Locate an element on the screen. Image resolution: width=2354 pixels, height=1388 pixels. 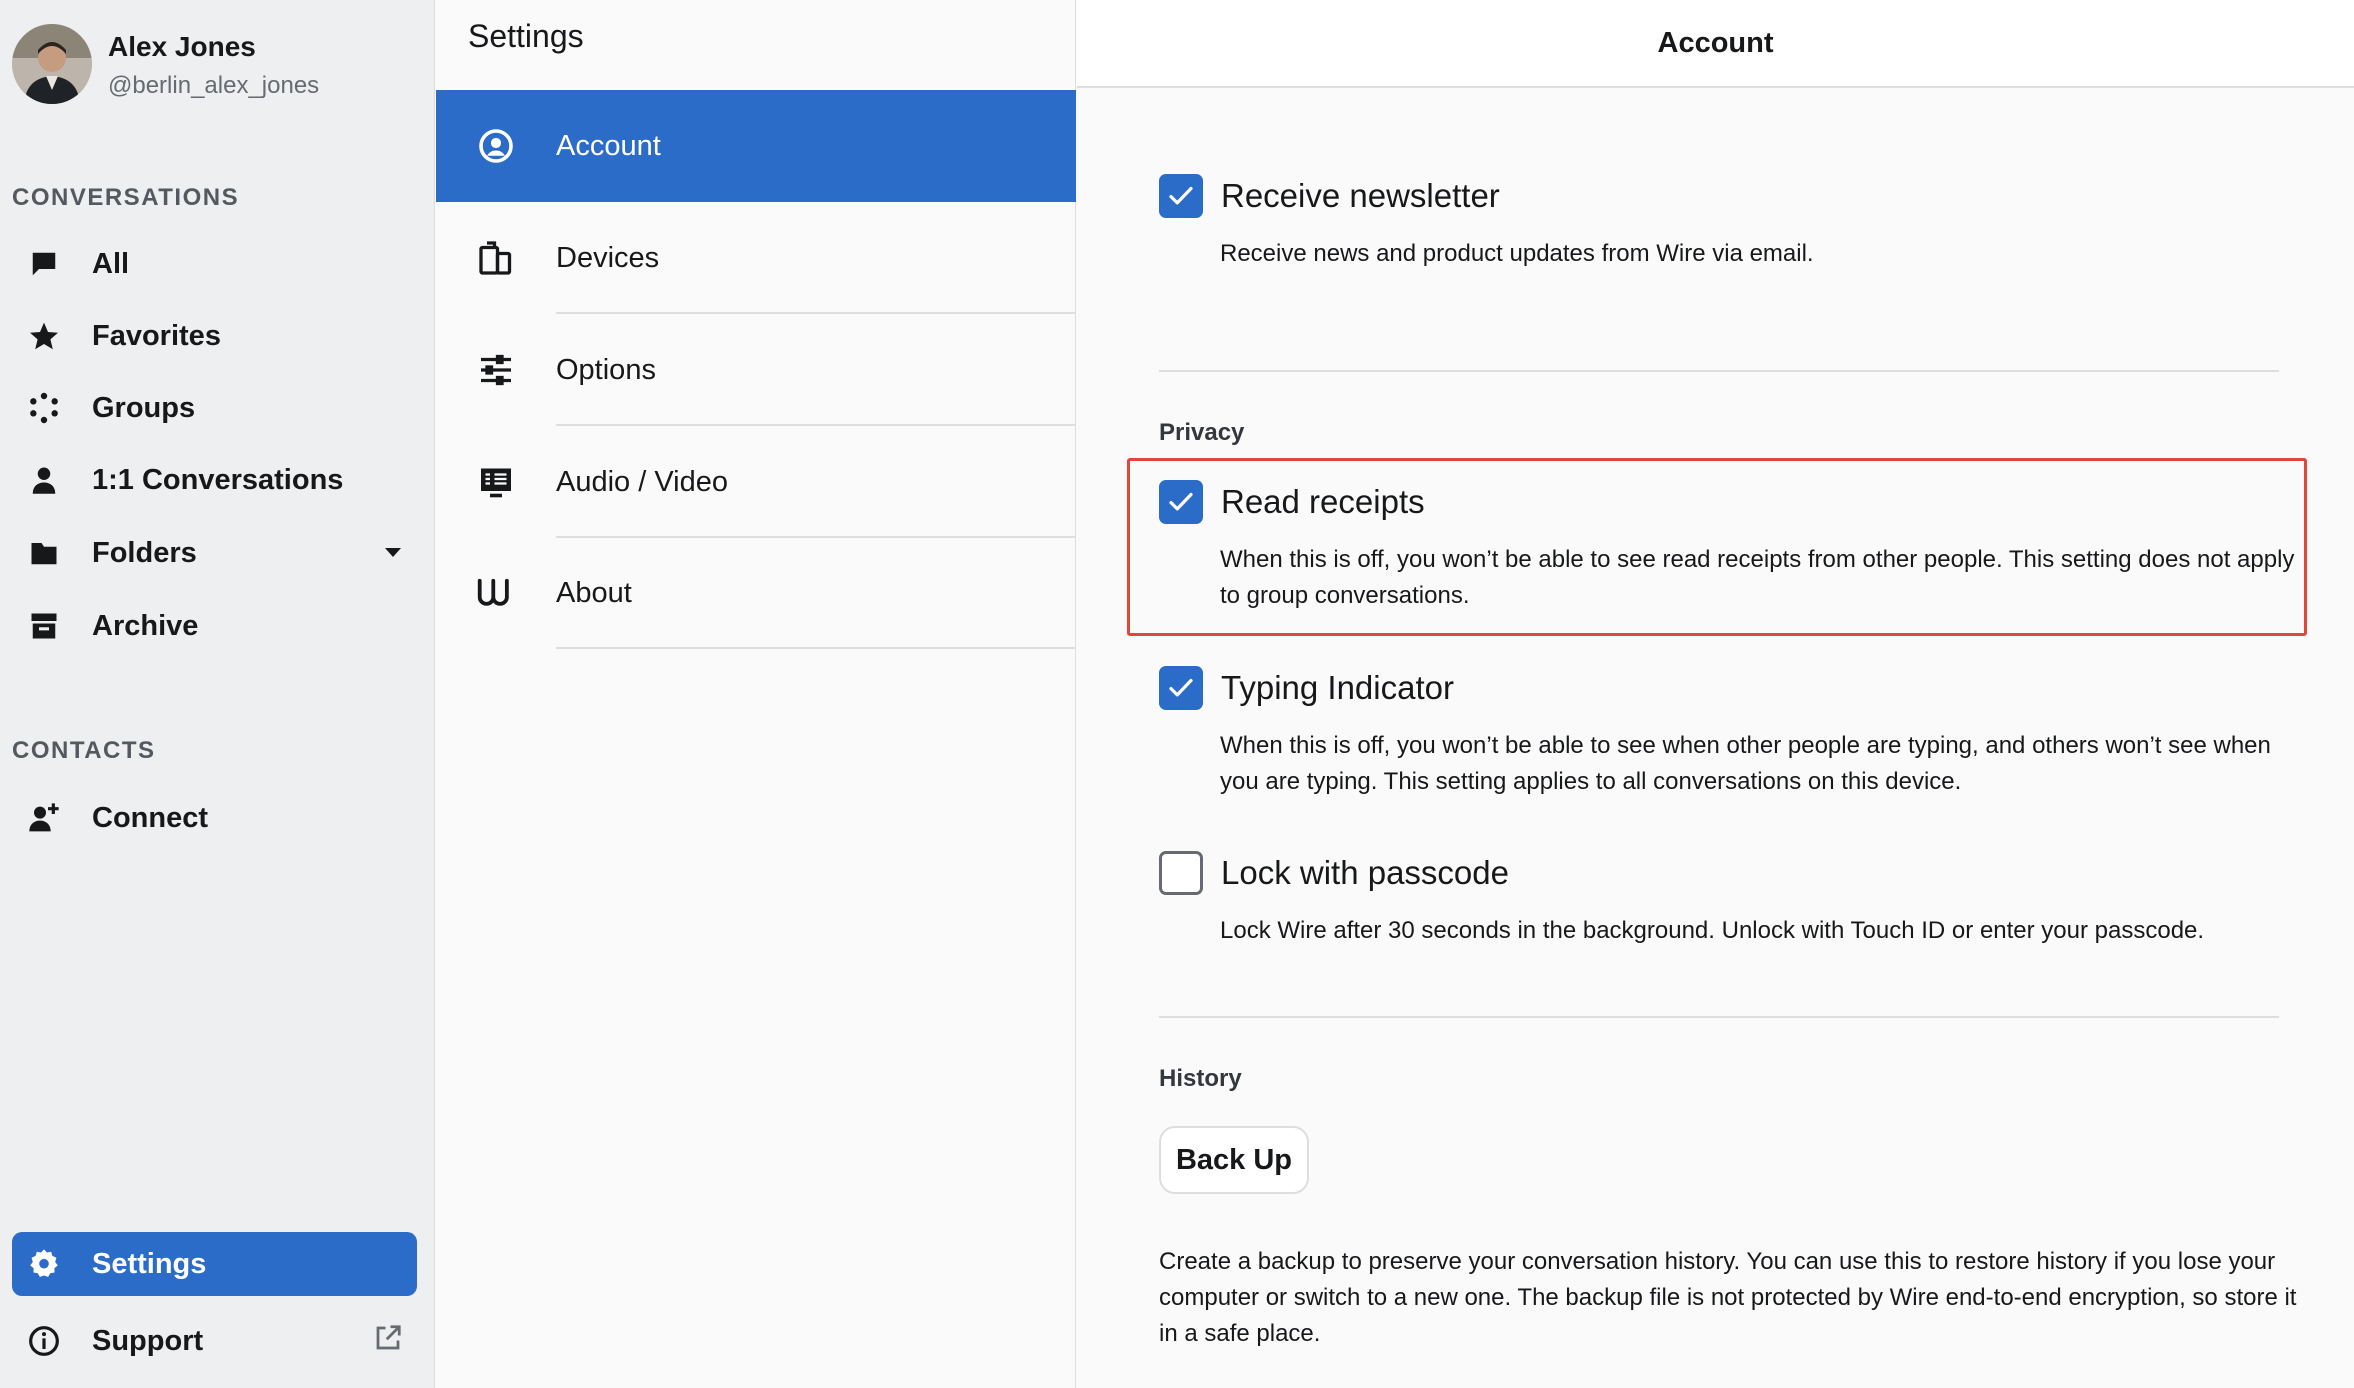
sidebar-item-label: Folders is located at coordinates (144, 552).